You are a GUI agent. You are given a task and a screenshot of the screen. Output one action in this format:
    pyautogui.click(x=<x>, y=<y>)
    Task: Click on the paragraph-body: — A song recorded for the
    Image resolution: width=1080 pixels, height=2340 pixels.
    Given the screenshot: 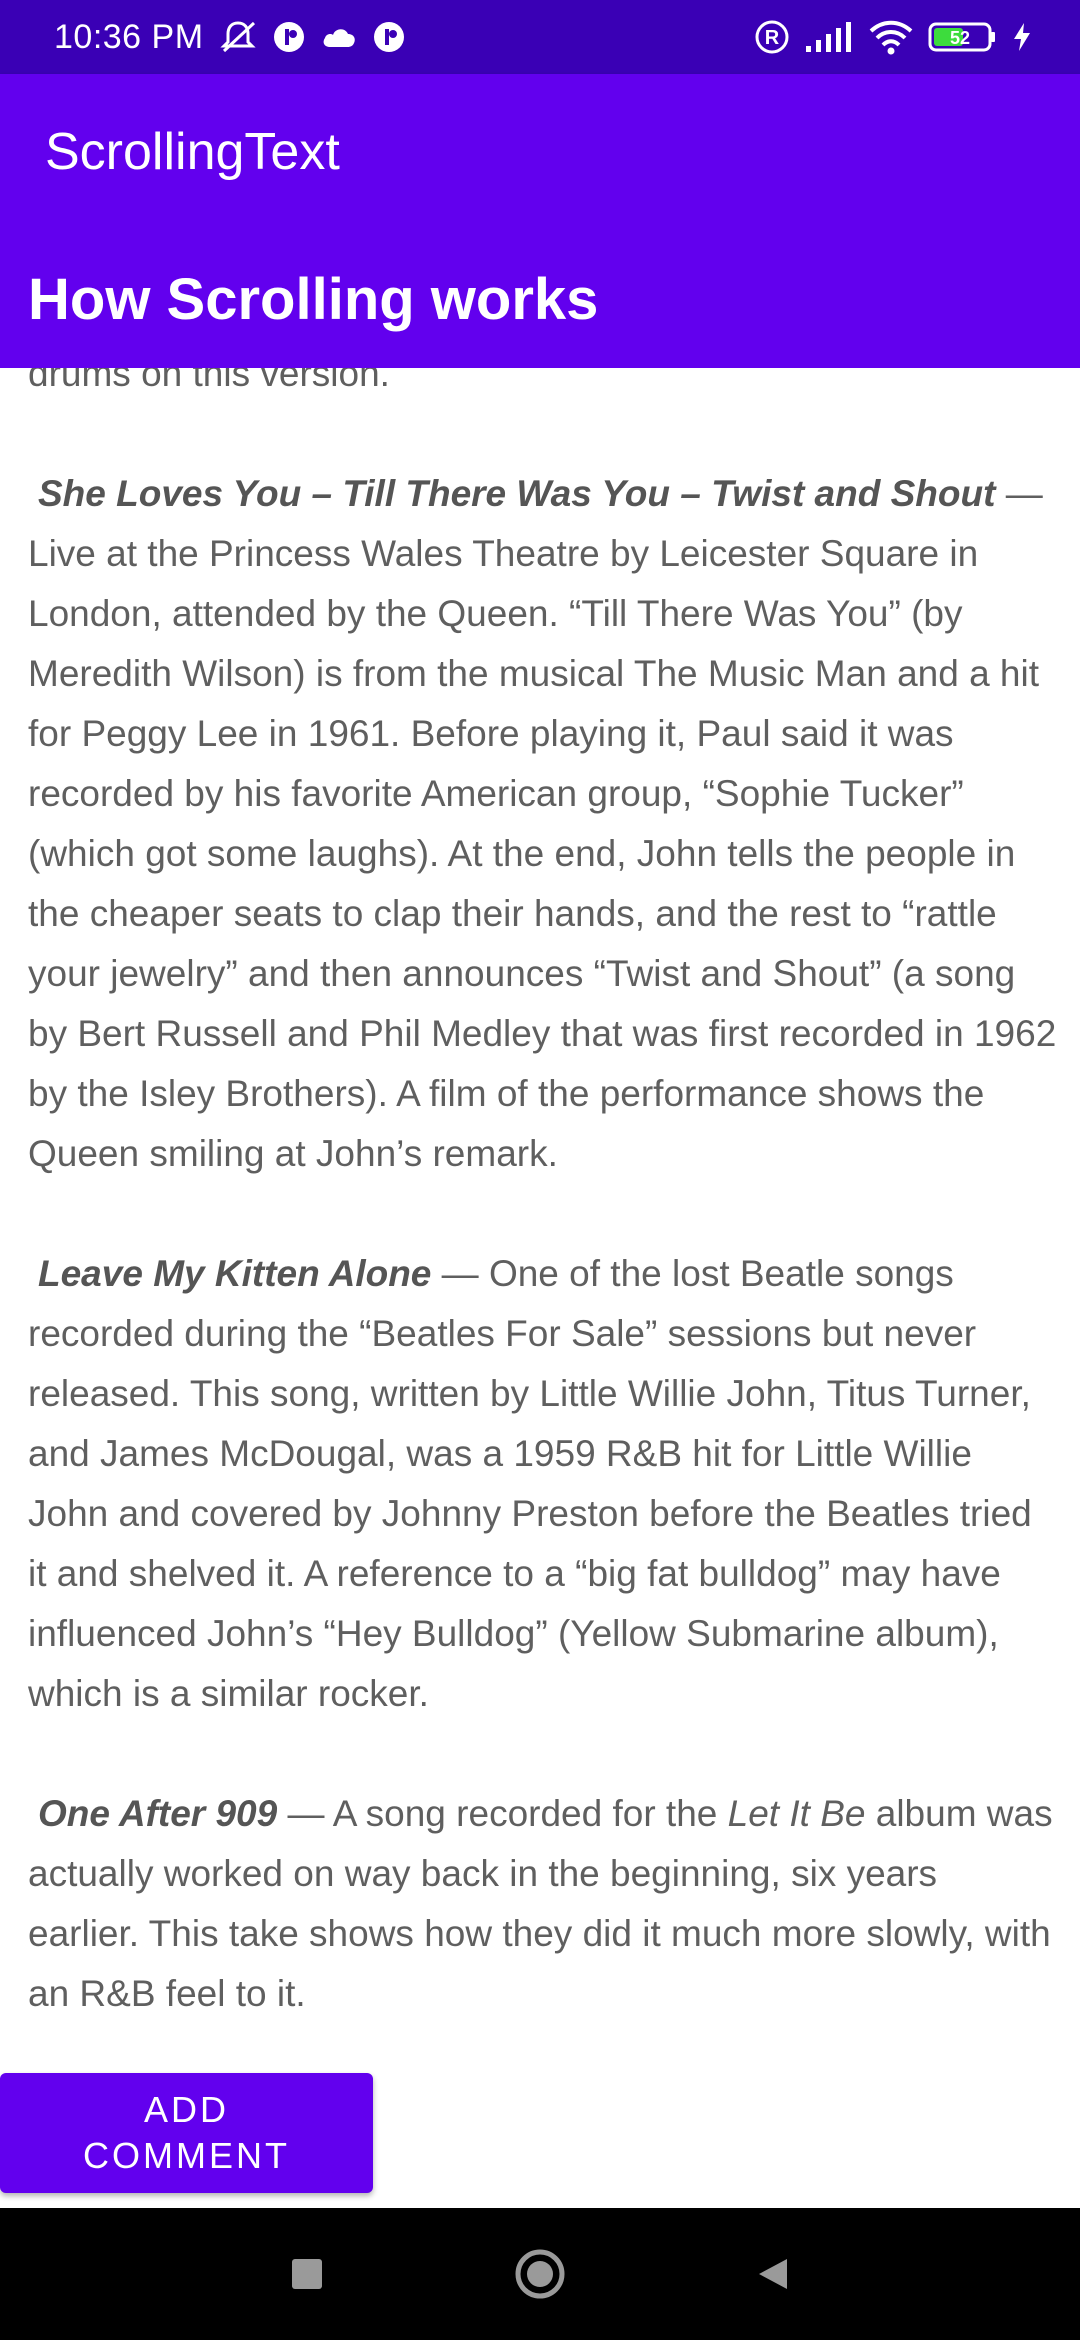 What is the action you would take?
    pyautogui.click(x=502, y=1813)
    